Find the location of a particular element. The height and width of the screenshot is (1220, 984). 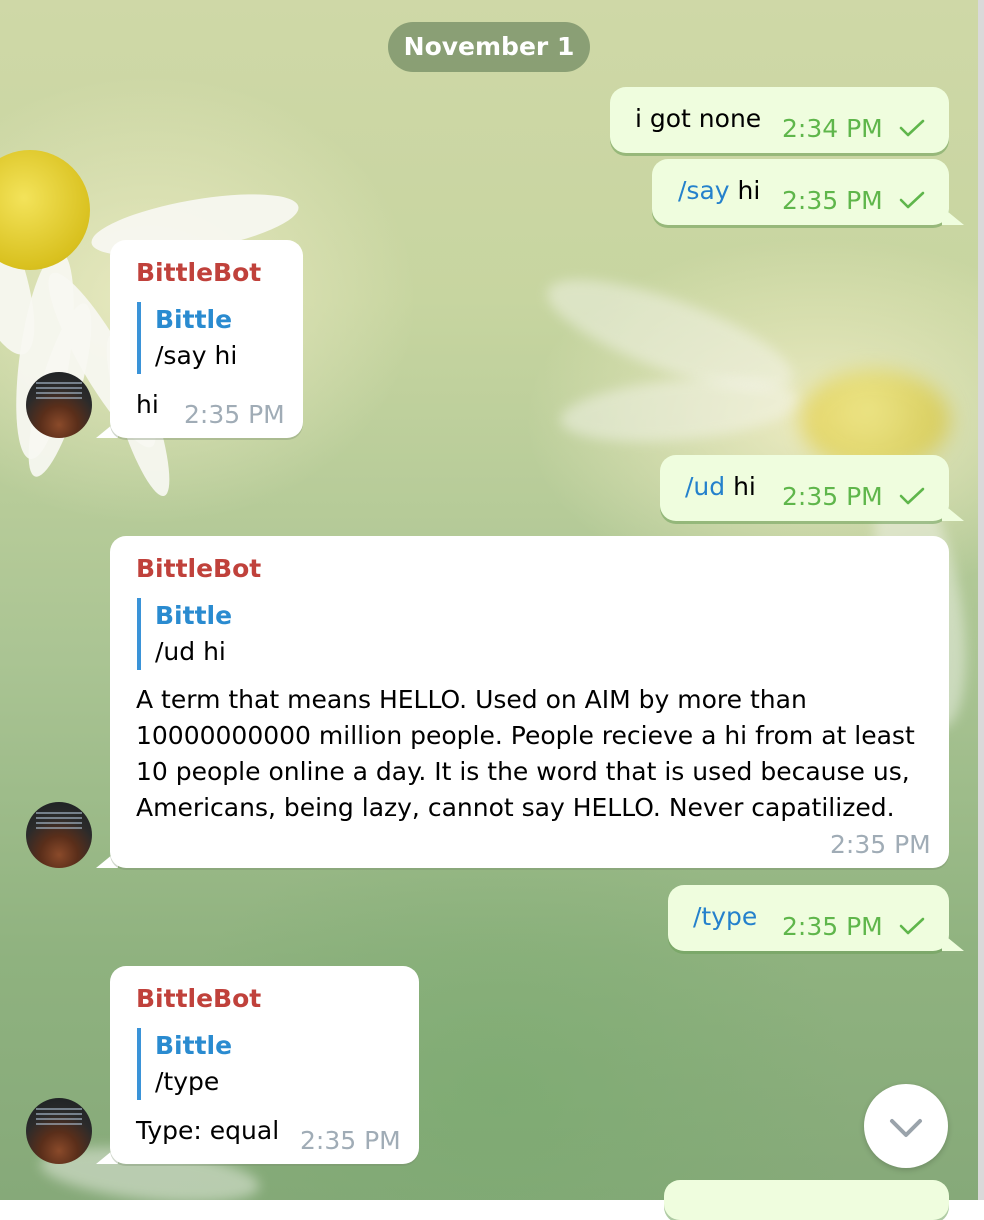

outgoing-message: /type 2:35 PM is located at coordinates (808, 918).